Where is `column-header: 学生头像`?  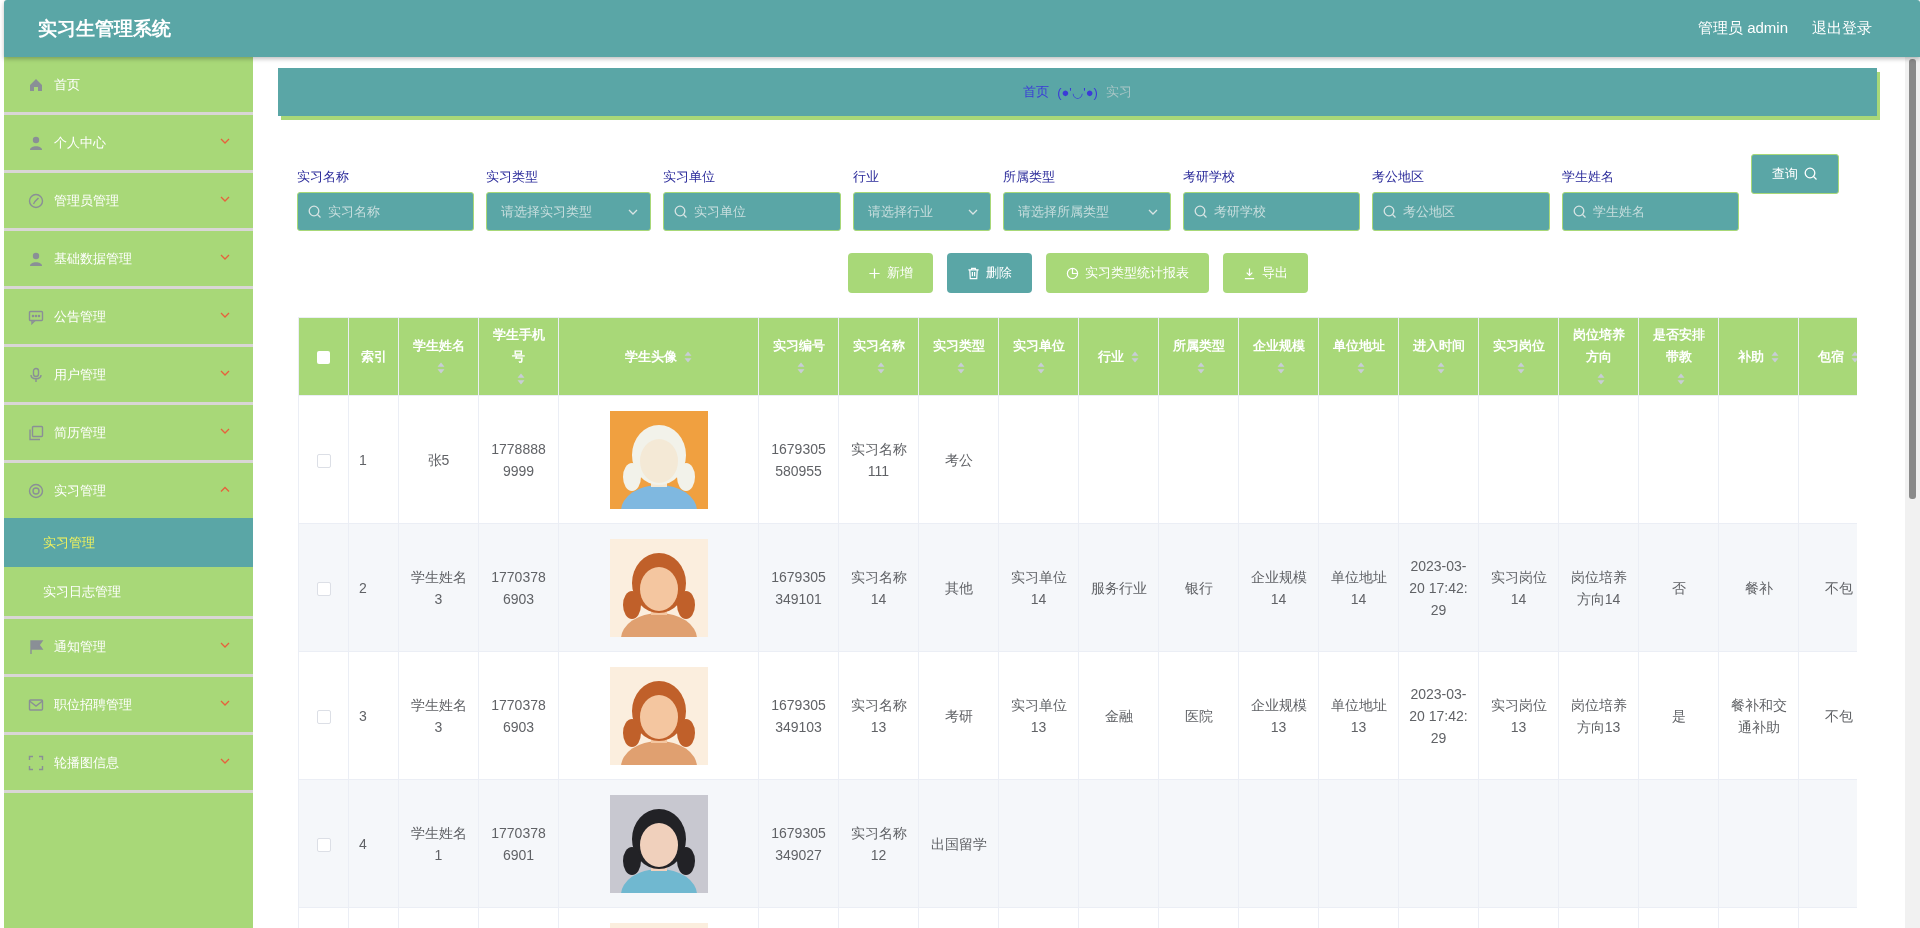
column-header: 学生头像 is located at coordinates (650, 356).